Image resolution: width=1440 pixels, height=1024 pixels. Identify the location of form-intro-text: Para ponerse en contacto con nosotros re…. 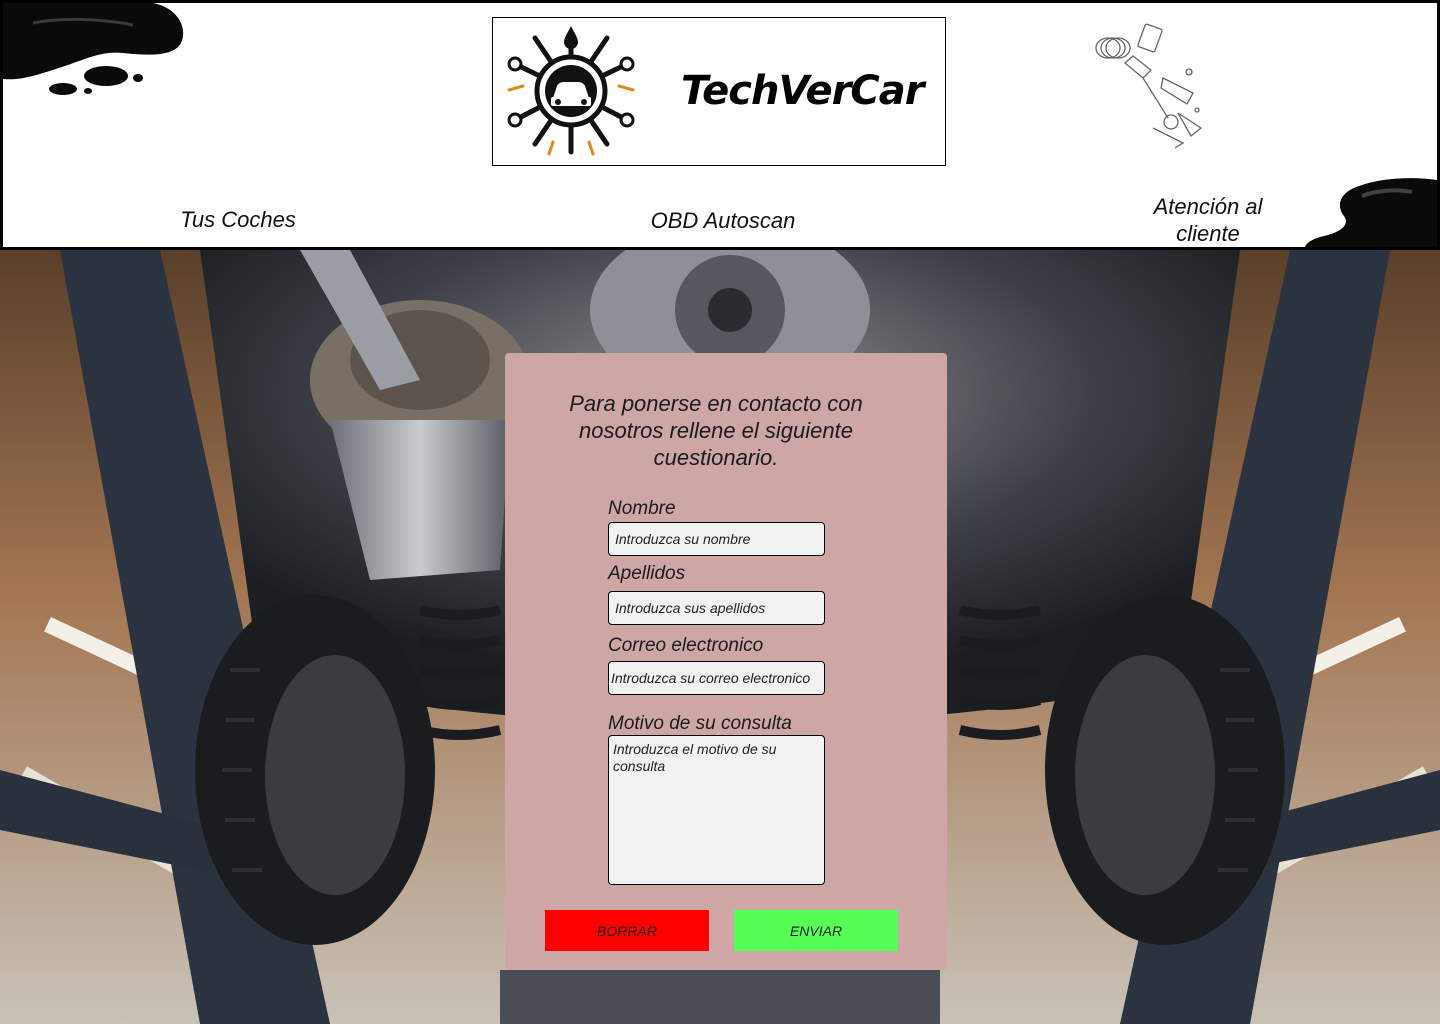
(716, 430).